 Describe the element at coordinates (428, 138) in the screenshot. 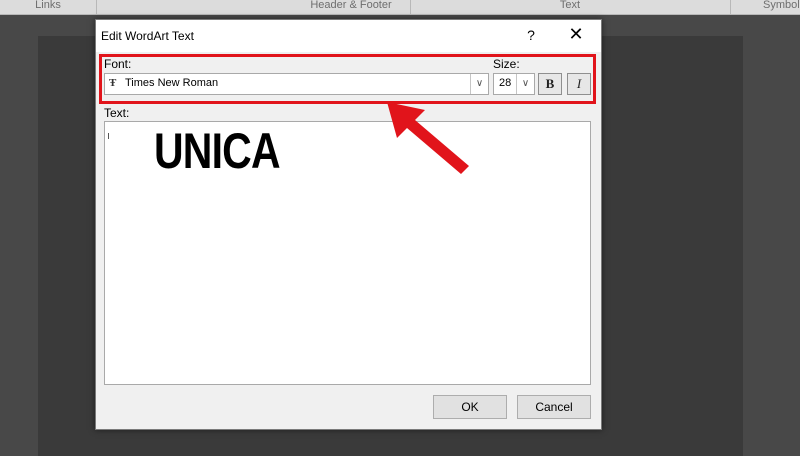

I see `red-arrow-icon` at that location.